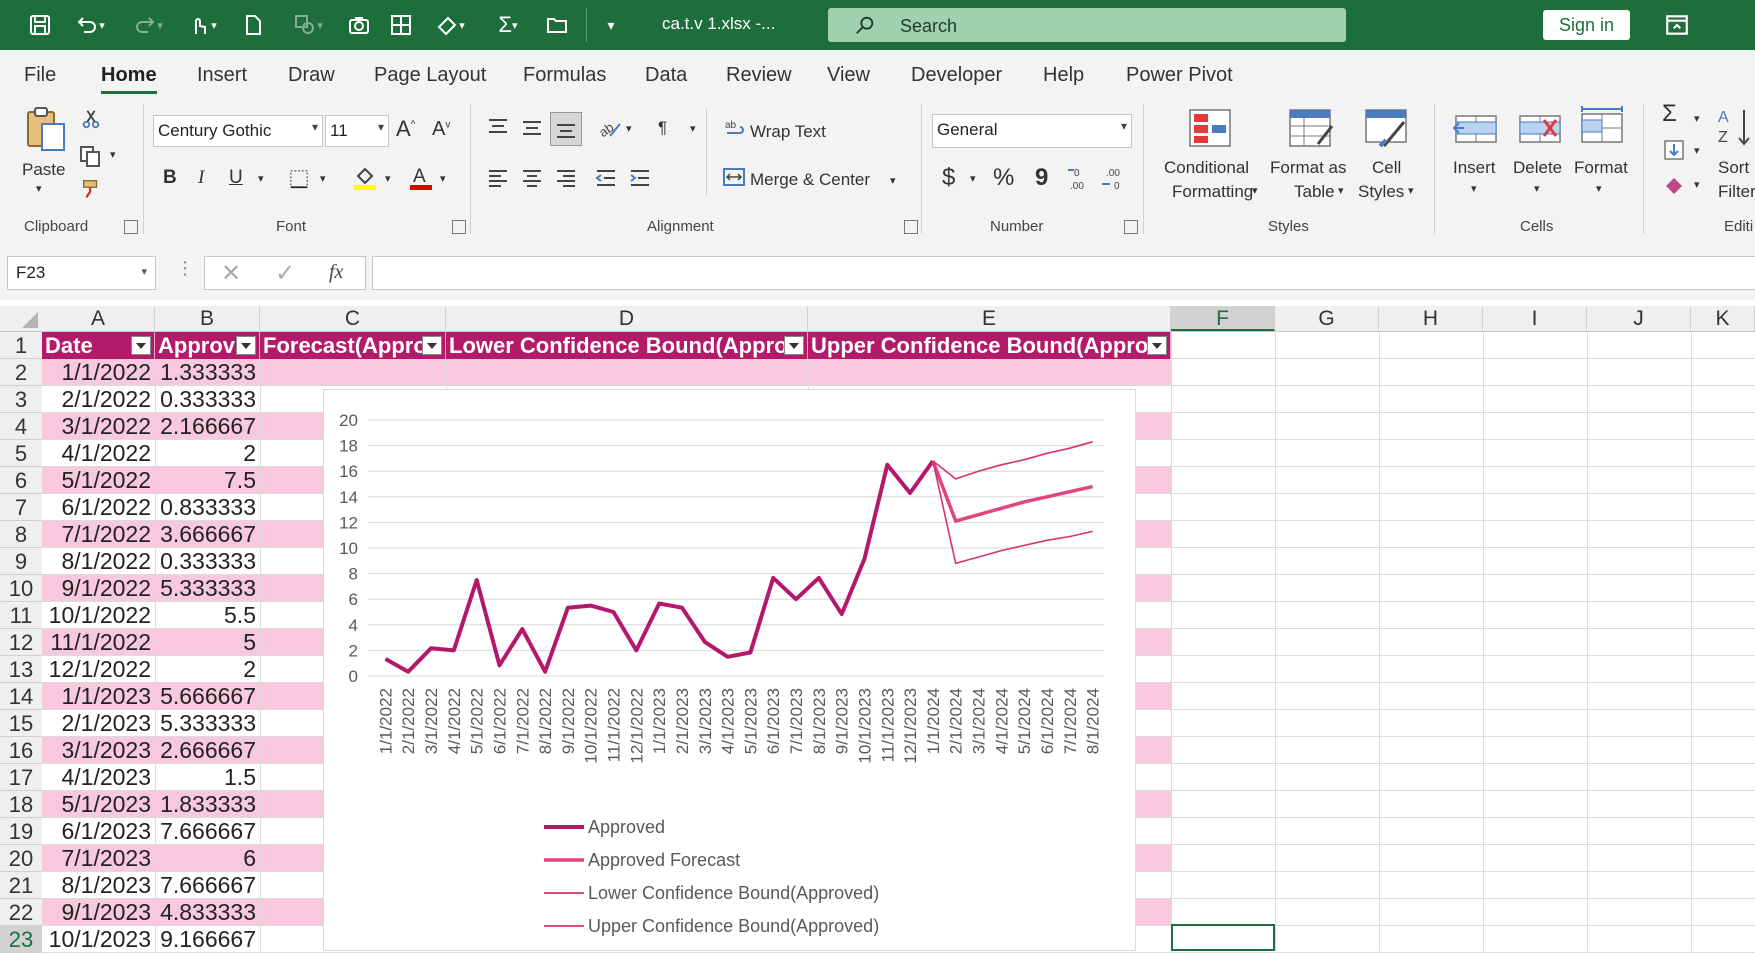  Describe the element at coordinates (236, 178) in the screenshot. I see `underline-button: U` at that location.